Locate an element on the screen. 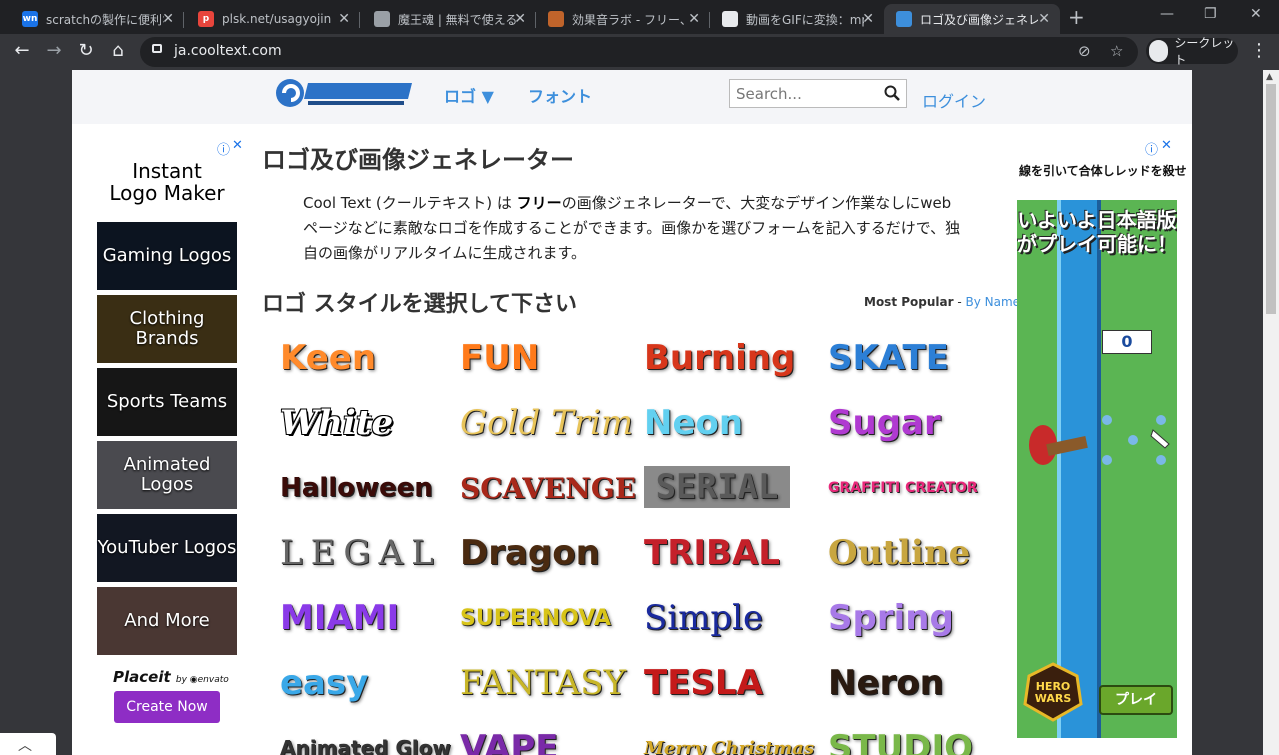 This screenshot has height=755, width=1279. browser-tab: wn scratchの製作に便利な ✕ is located at coordinates (97, 19).